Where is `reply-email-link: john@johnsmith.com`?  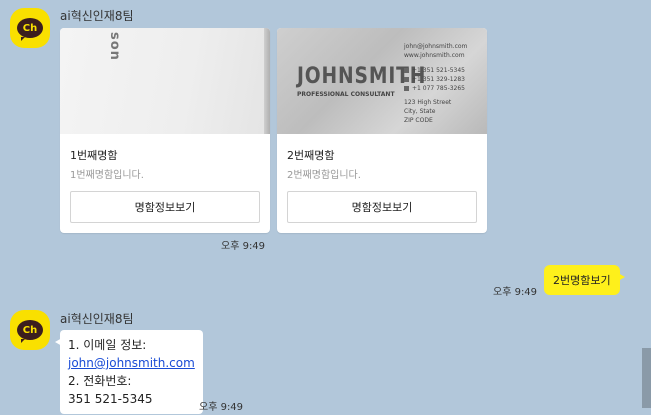 reply-email-link: john@johnsmith.com is located at coordinates (131, 363).